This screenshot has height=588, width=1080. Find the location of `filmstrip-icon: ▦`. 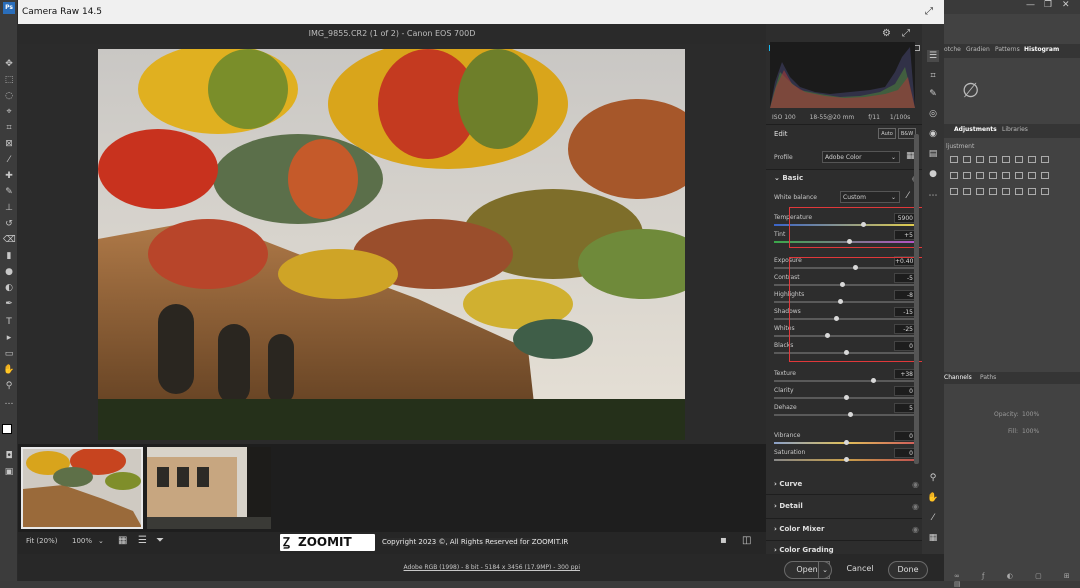

filmstrip-icon: ▦ is located at coordinates (122, 540).